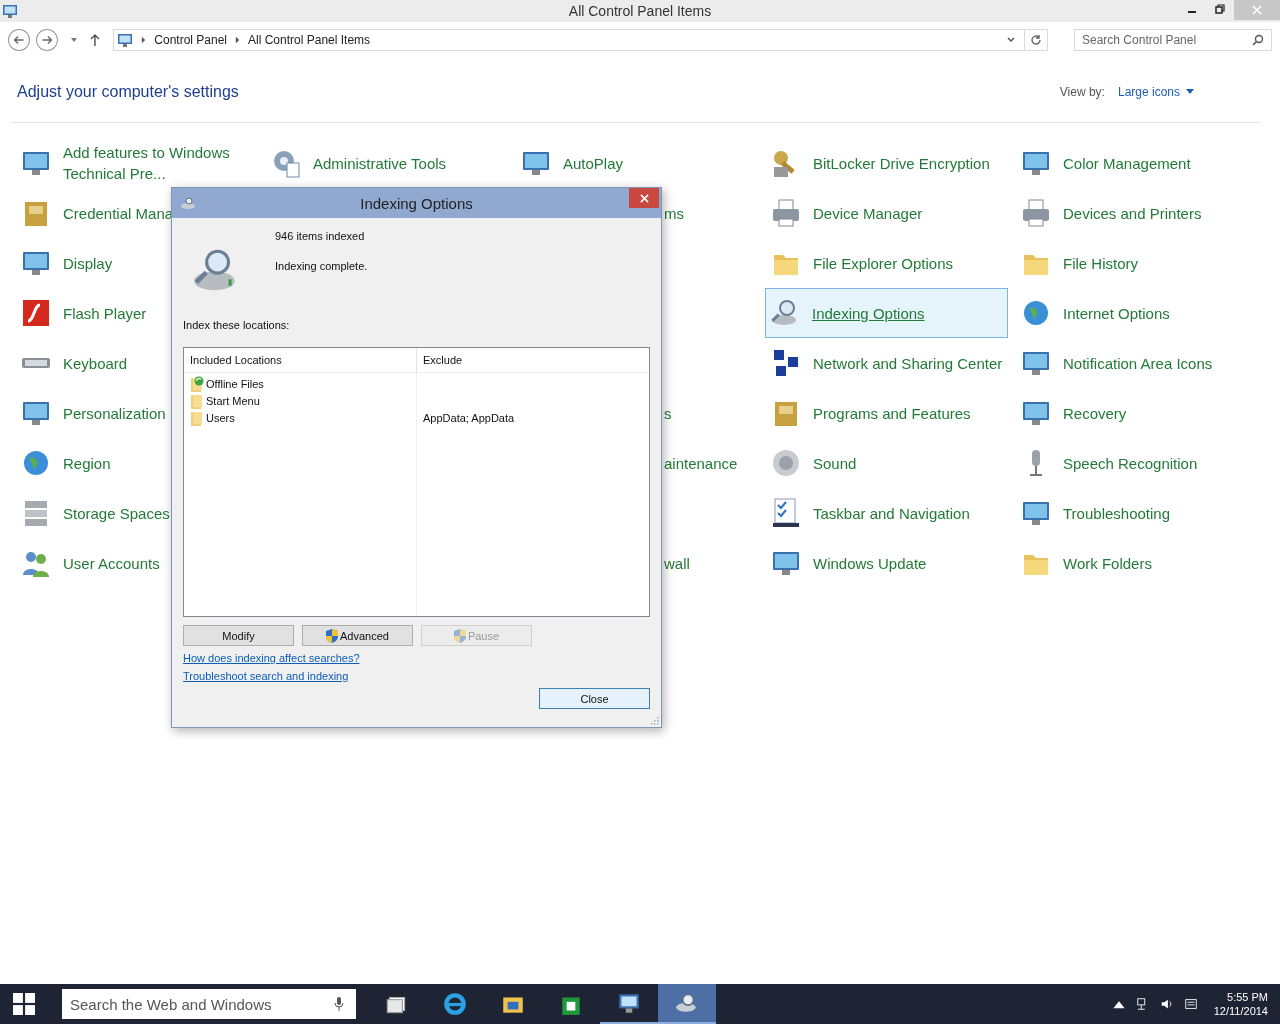 The image size is (1280, 1024). What do you see at coordinates (871, 413) in the screenshot?
I see `control-panel-item: Programs and Features` at bounding box center [871, 413].